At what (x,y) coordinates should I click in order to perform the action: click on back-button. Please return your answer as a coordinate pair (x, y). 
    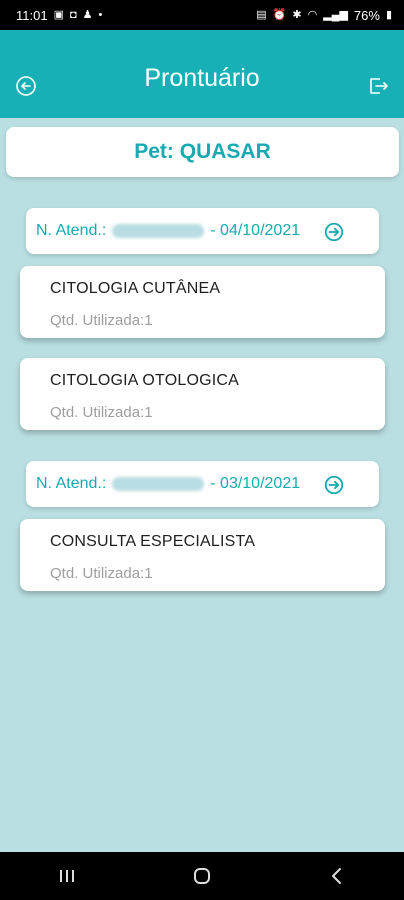
    Looking at the image, I should click on (337, 876).